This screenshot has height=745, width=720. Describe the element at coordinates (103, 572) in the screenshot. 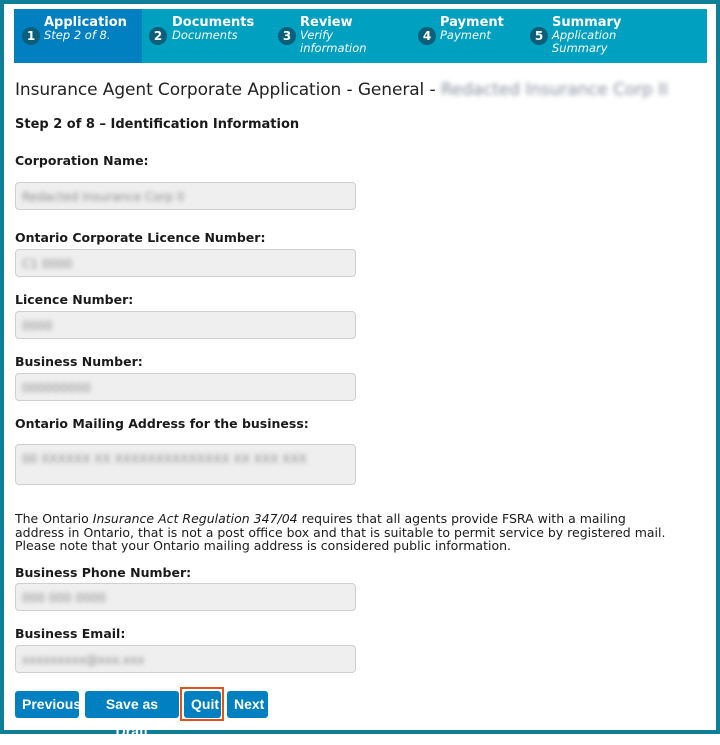

I see `phone-label: Business Phone Number:` at that location.